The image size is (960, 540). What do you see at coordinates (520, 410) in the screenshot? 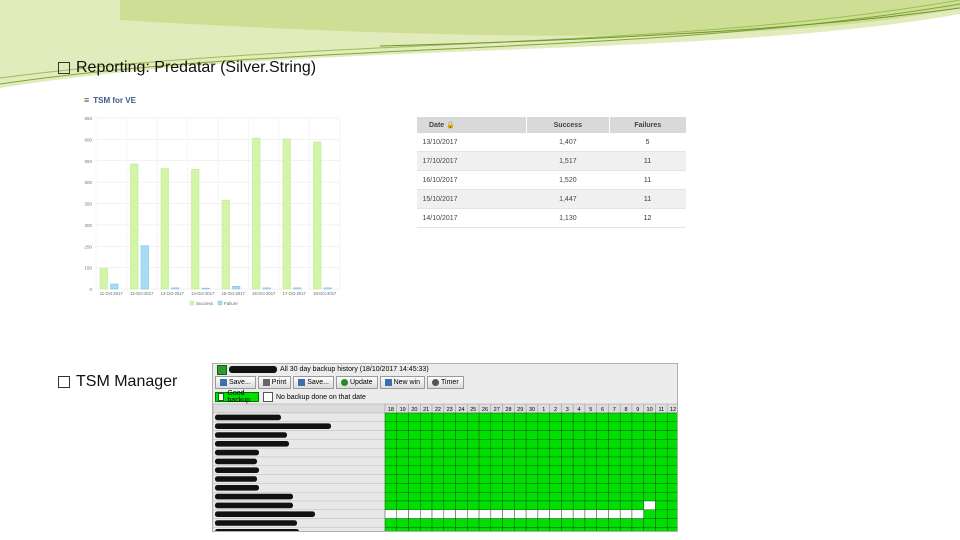
I see `day-header-label: 29` at bounding box center [520, 410].